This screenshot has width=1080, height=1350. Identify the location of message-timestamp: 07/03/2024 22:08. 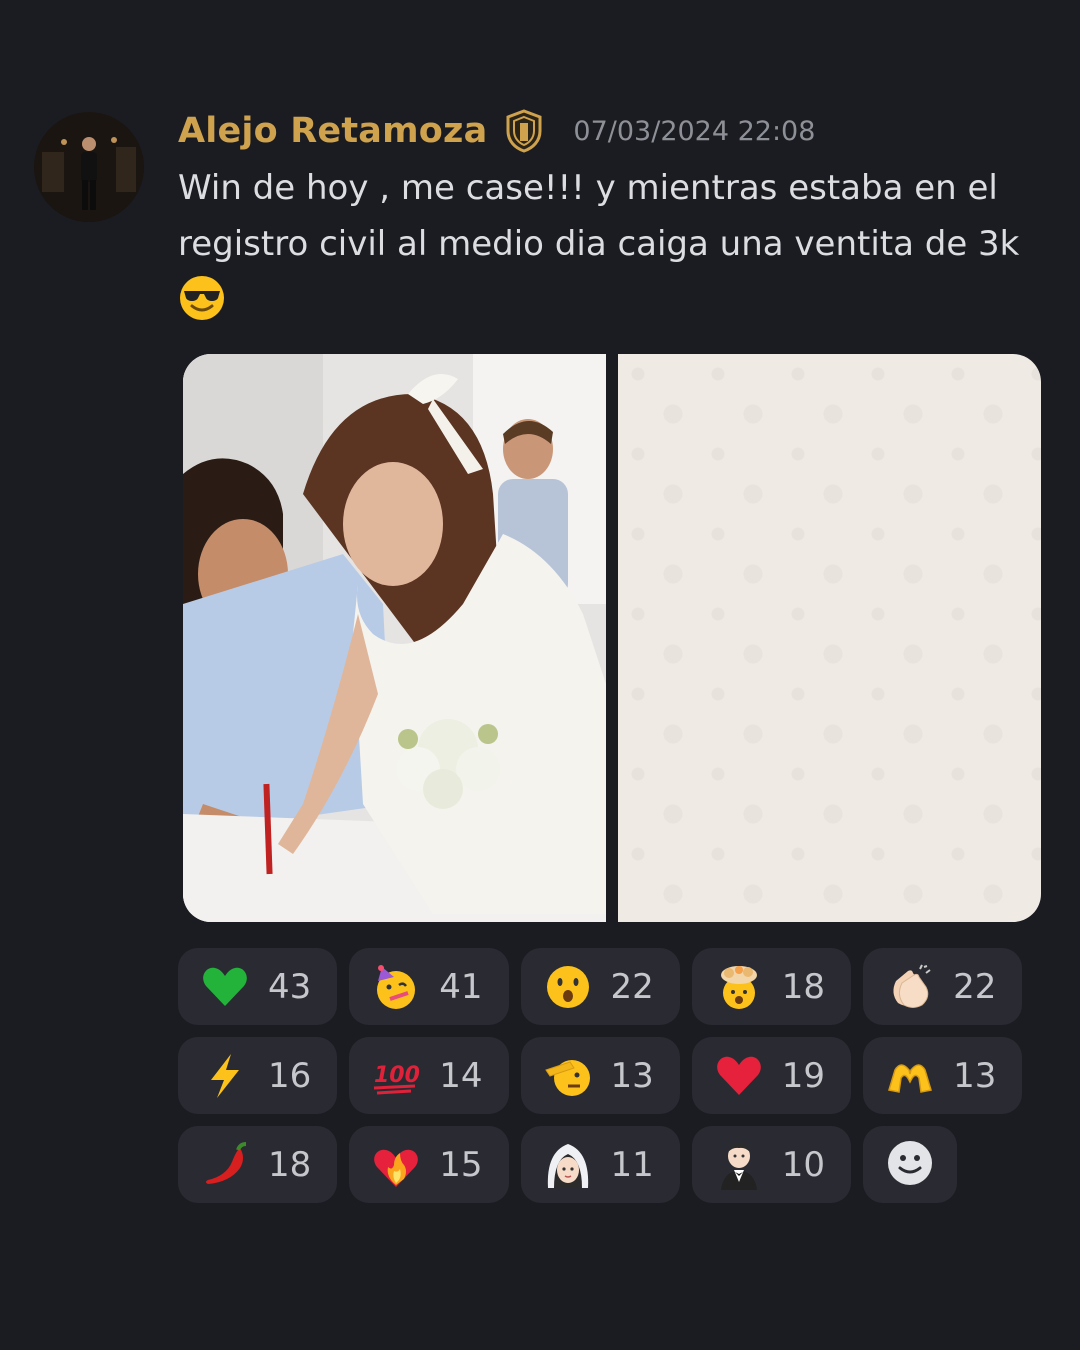
(694, 131).